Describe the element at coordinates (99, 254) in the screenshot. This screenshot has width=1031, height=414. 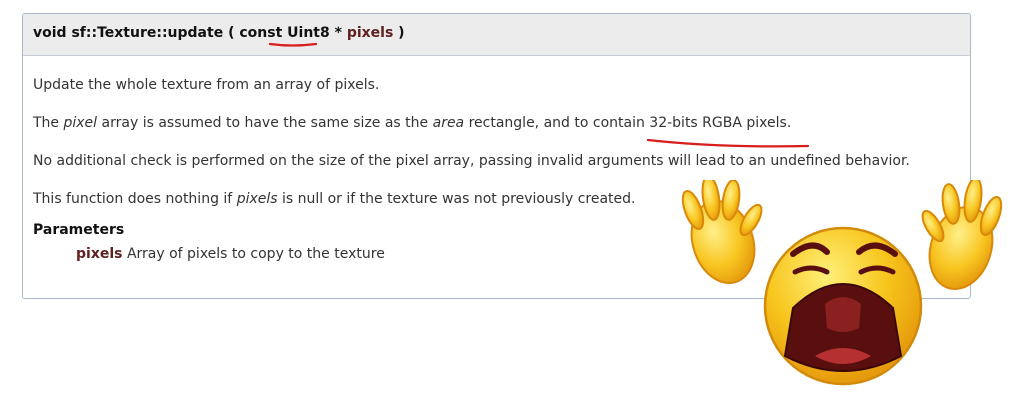
I see `parameter-name: pixels` at that location.